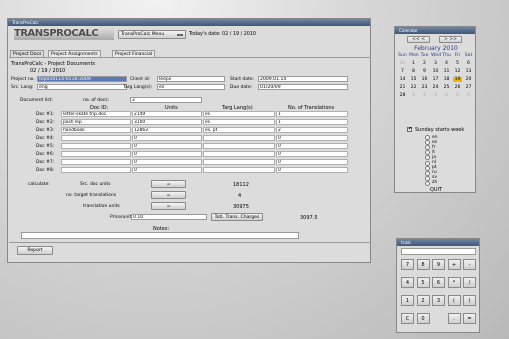 Image resolution: width=509 pixels, height=339 pixels. Describe the element at coordinates (402, 79) in the screenshot. I see `calendar-day: 14` at that location.